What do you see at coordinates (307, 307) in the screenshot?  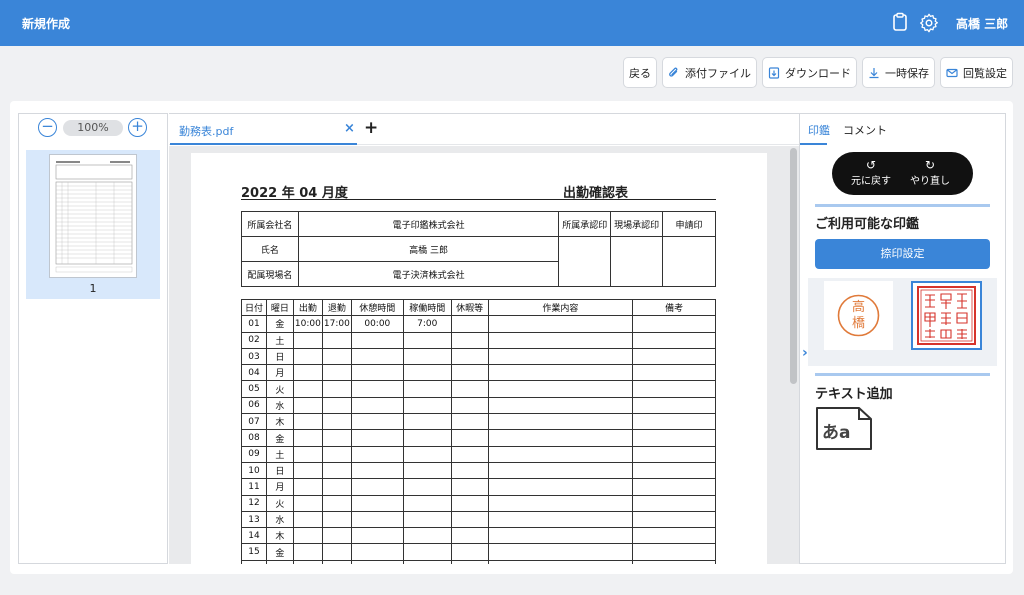 I see `column-header: 出勤` at bounding box center [307, 307].